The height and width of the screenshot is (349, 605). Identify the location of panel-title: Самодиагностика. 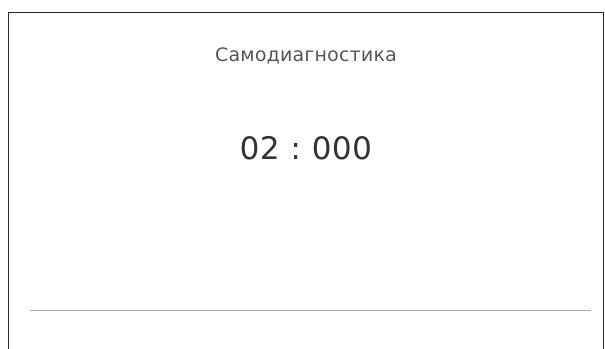
(305, 55).